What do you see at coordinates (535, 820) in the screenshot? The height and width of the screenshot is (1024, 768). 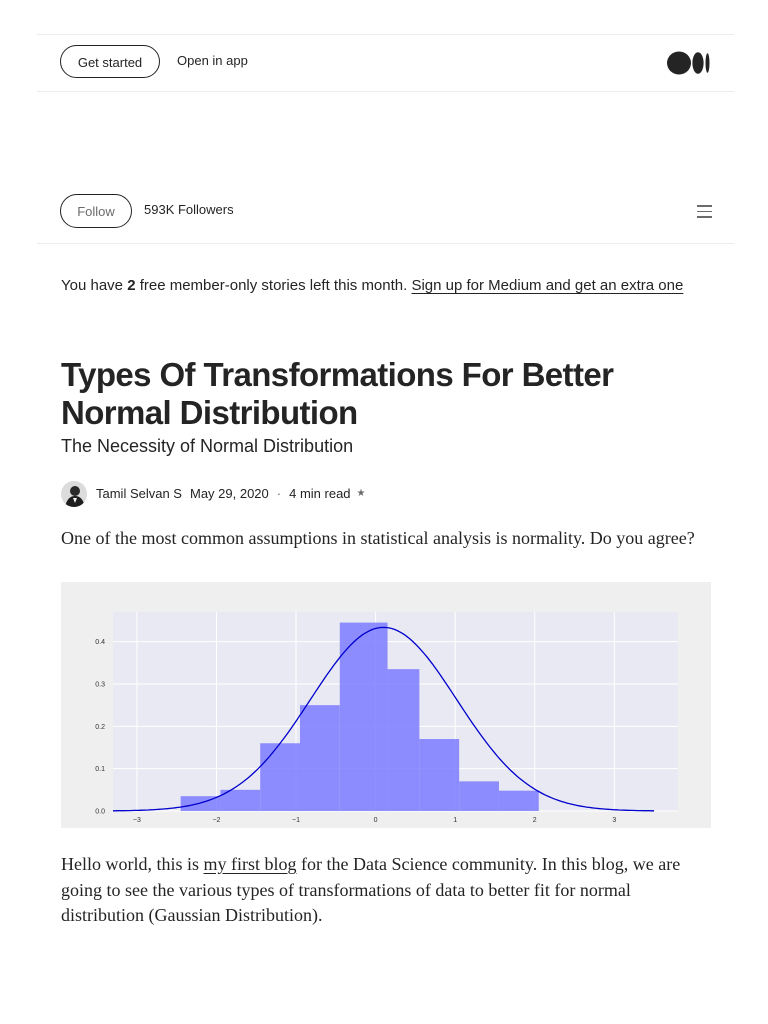 I see `x-tick-label: 2` at bounding box center [535, 820].